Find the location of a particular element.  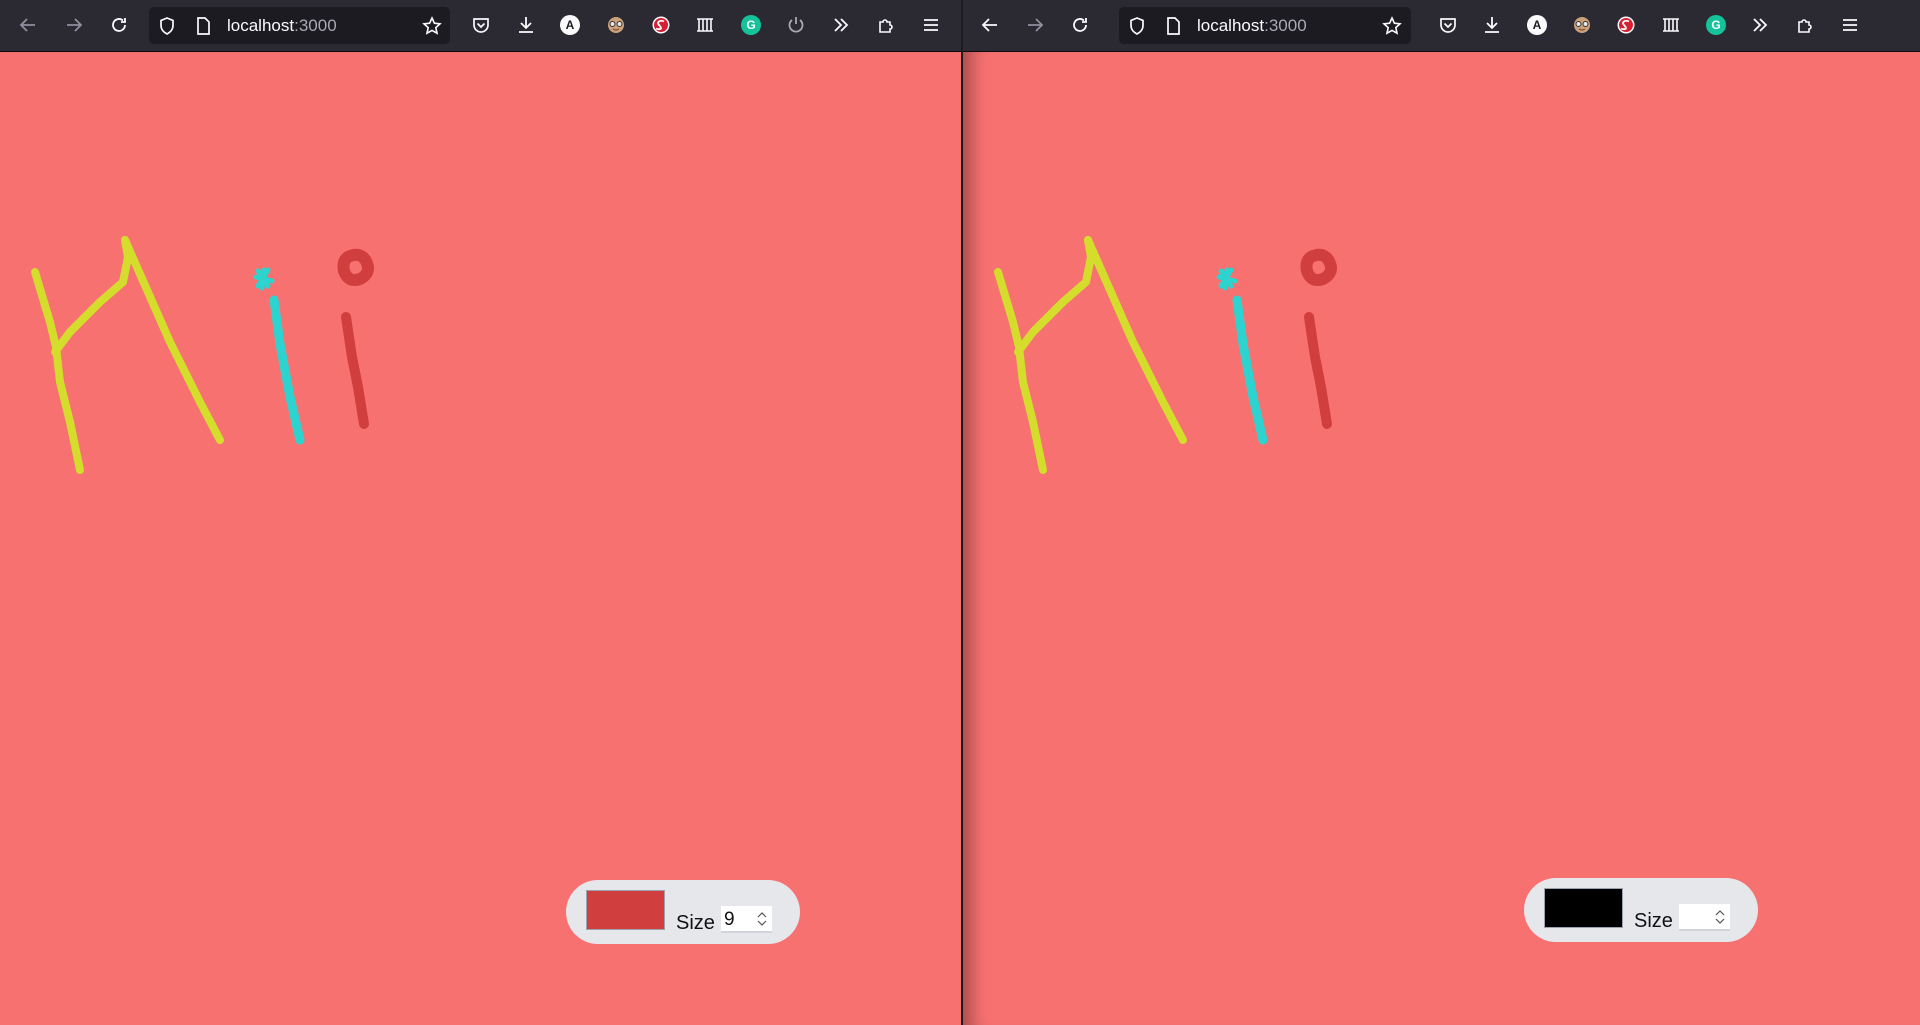

power-icon is located at coordinates (796, 25).